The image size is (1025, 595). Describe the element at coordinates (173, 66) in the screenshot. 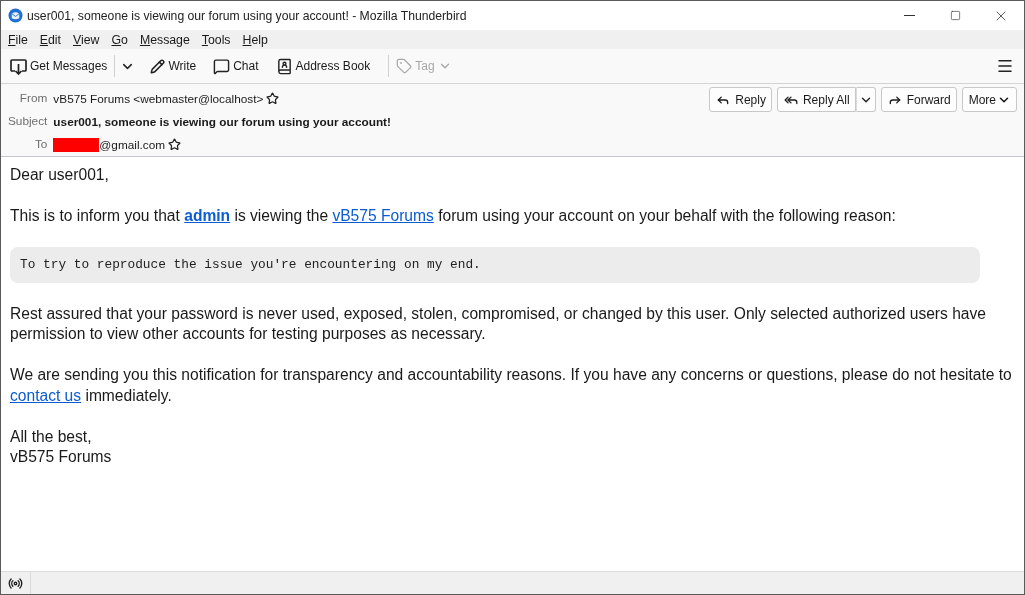

I see `toolbar-button: Write` at that location.